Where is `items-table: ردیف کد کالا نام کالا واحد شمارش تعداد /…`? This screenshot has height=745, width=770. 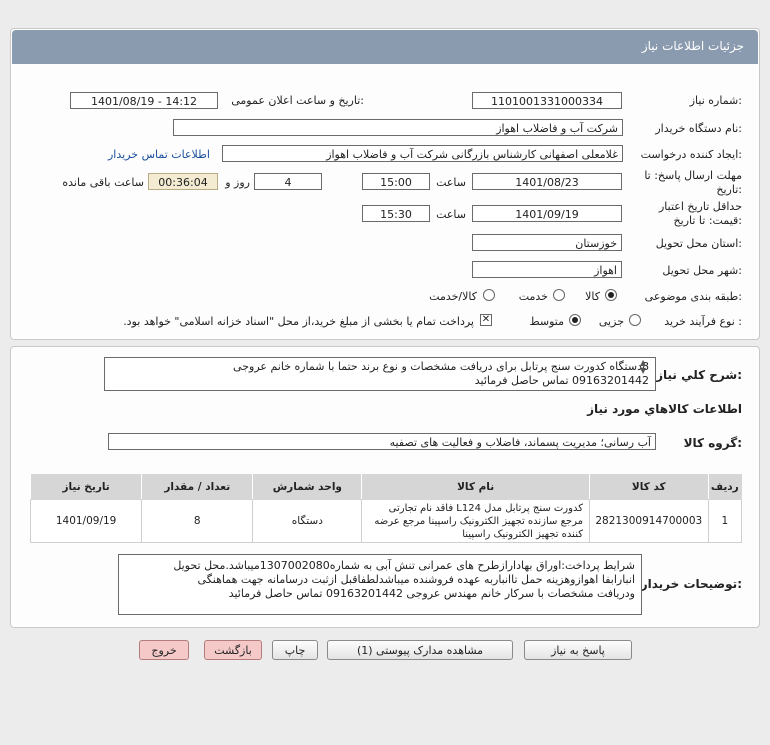 items-table: ردیف کد کالا نام کالا واحد شمارش تعداد /… is located at coordinates (386, 508).